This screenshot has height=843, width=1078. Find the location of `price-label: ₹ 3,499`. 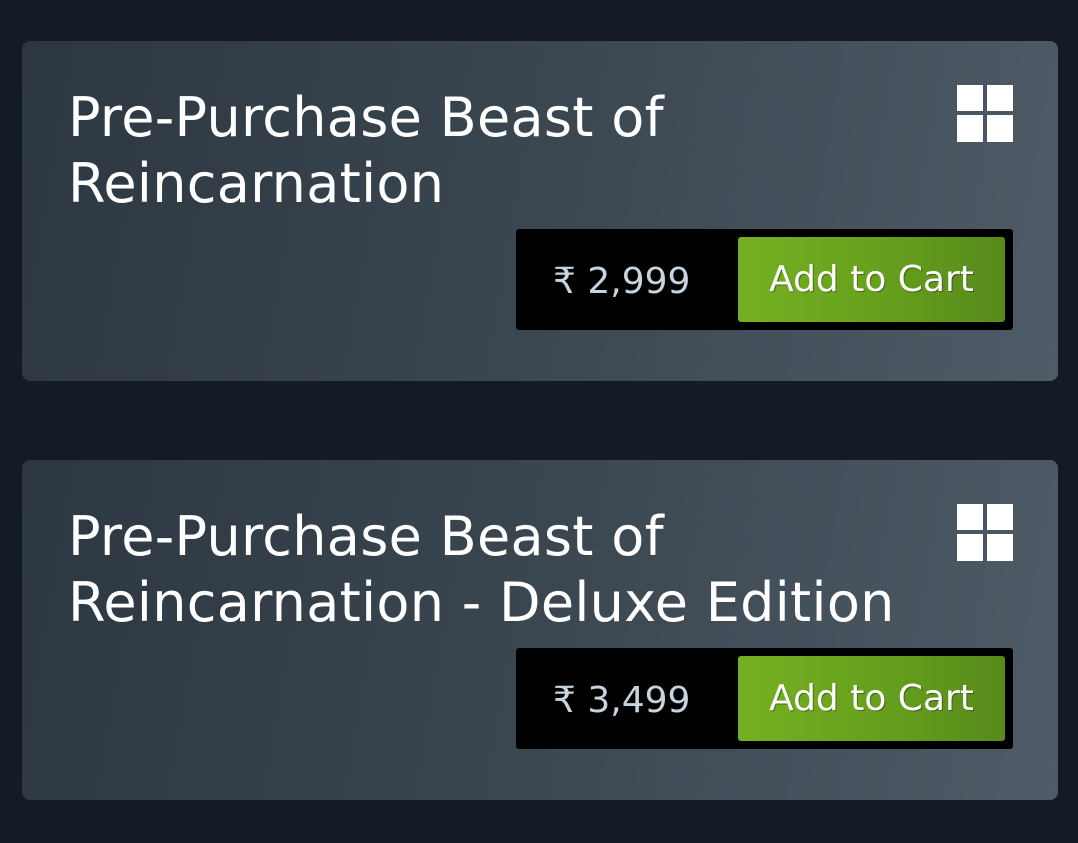

price-label: ₹ 3,499 is located at coordinates (622, 700).